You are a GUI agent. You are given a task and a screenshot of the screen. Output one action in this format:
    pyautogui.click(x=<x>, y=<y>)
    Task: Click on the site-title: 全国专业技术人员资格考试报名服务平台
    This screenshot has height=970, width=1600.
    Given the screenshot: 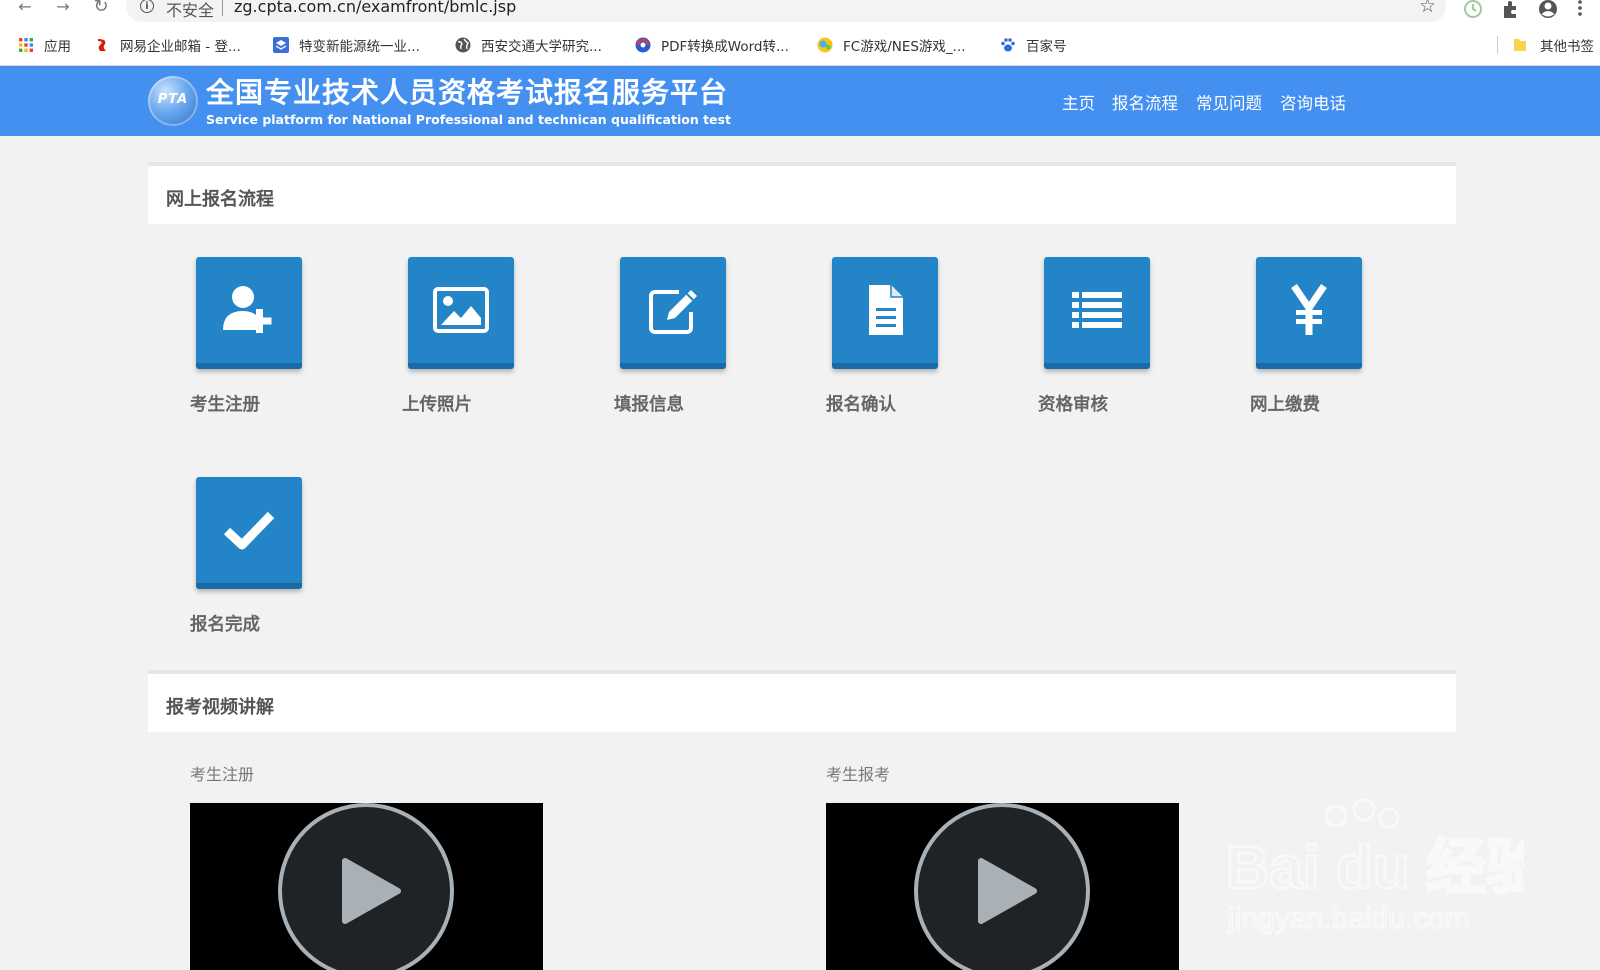 What is the action you would take?
    pyautogui.click(x=467, y=92)
    